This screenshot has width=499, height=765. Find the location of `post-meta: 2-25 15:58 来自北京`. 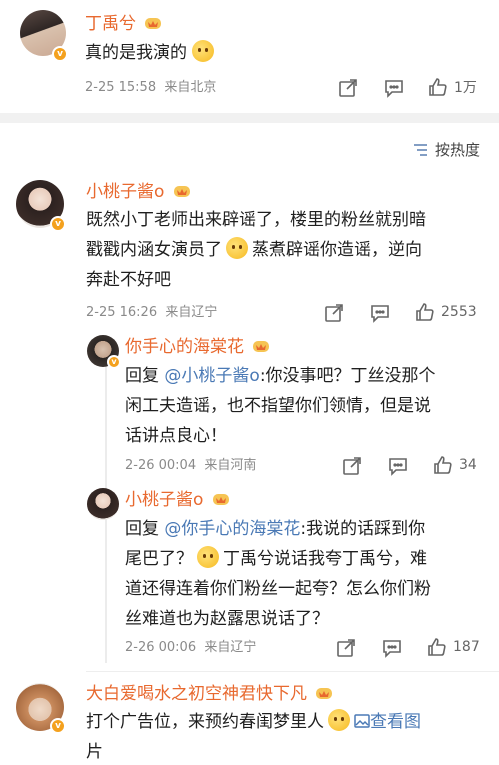

post-meta: 2-25 15:58 来自北京 is located at coordinates (150, 88).